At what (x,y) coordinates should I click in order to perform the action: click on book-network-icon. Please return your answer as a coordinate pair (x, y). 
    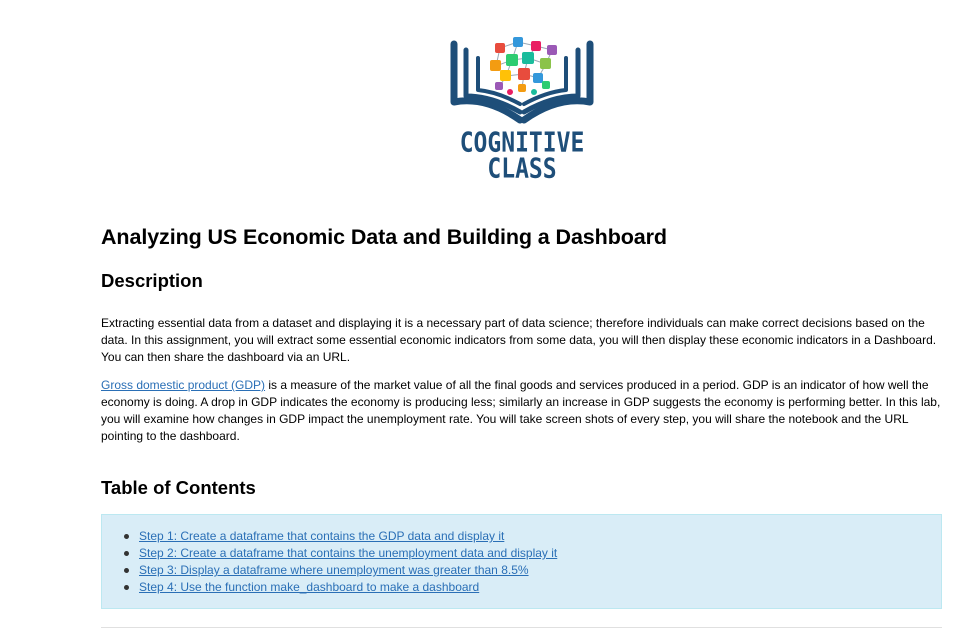
    Looking at the image, I should click on (522, 80).